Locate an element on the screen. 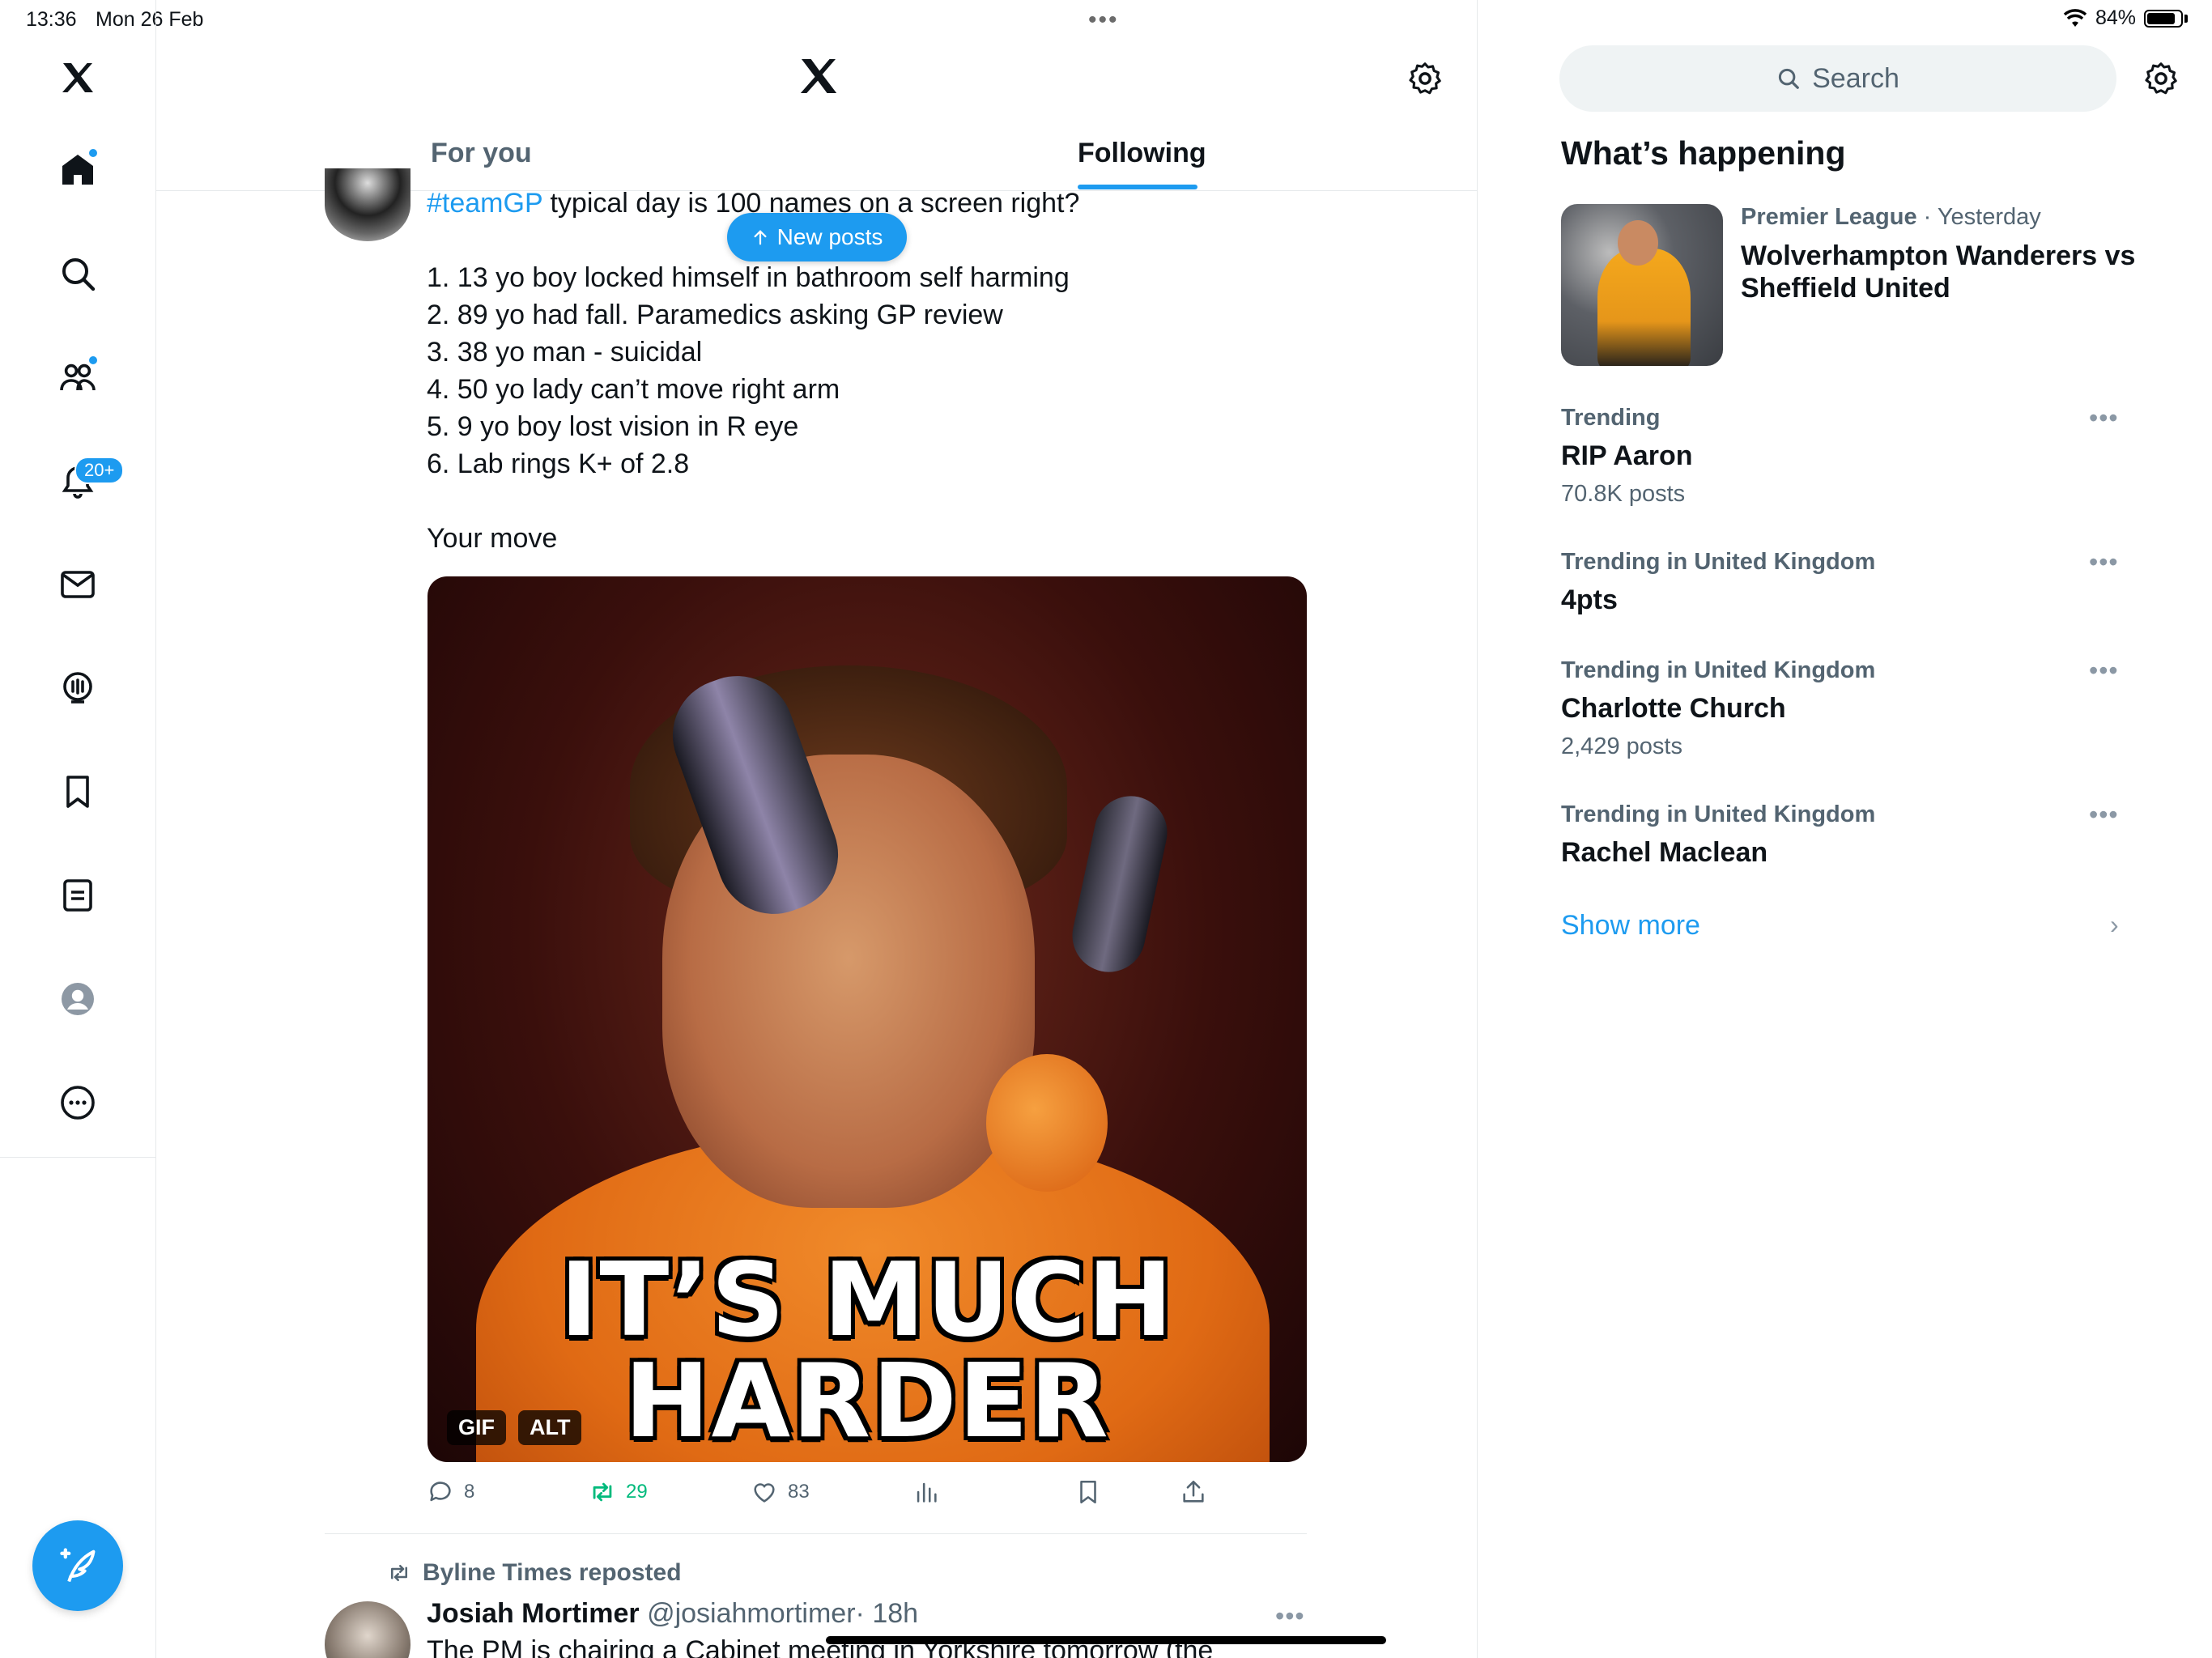  share-button is located at coordinates (1194, 1492).